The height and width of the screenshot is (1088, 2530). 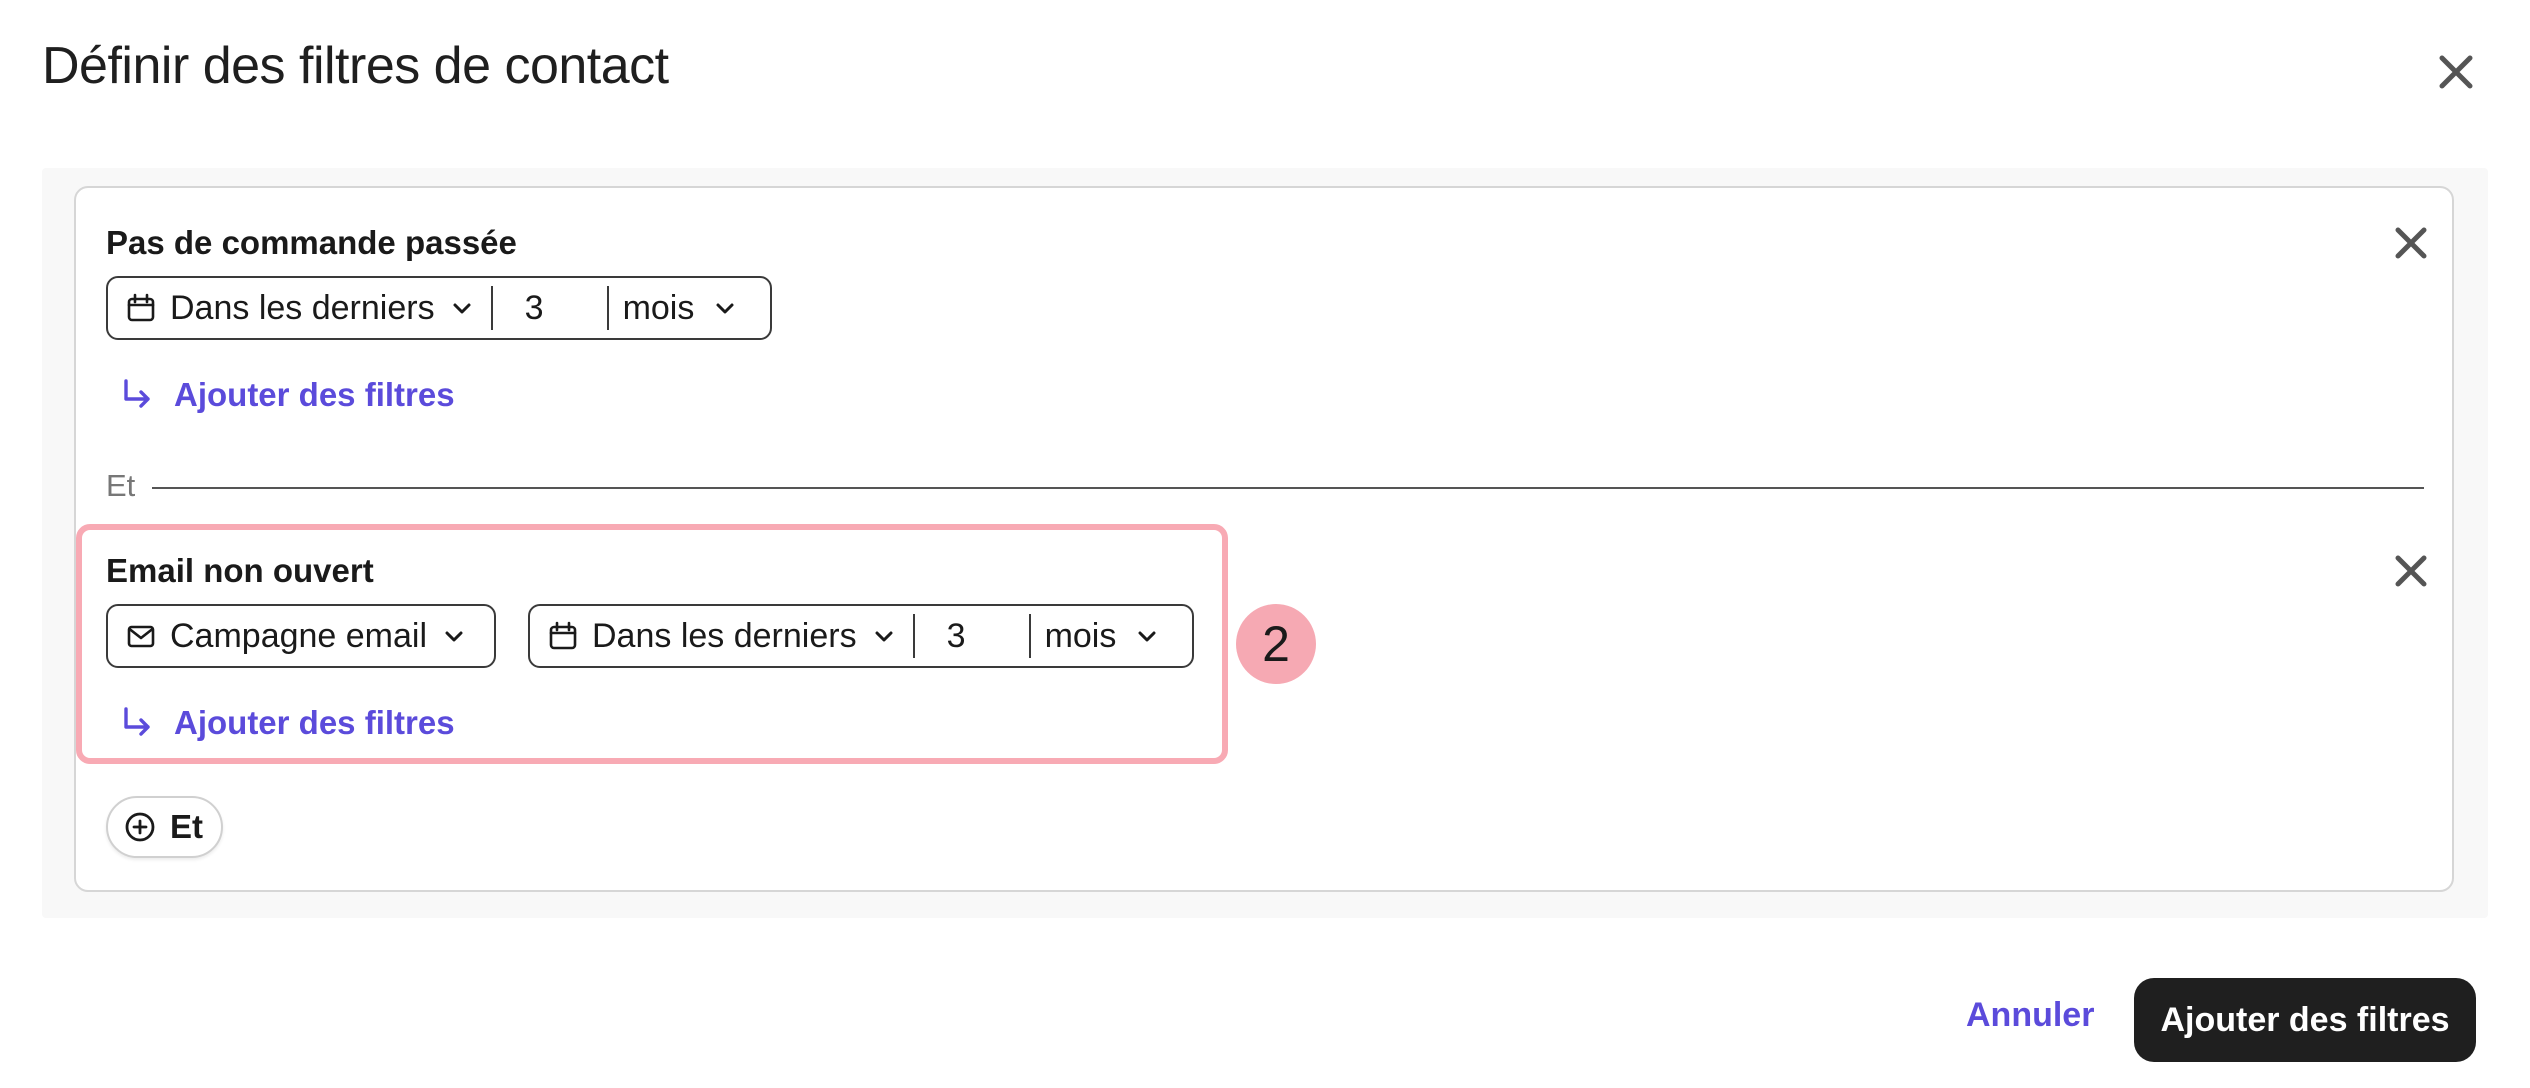 What do you see at coordinates (140, 827) in the screenshot?
I see `plus-circle-icon` at bounding box center [140, 827].